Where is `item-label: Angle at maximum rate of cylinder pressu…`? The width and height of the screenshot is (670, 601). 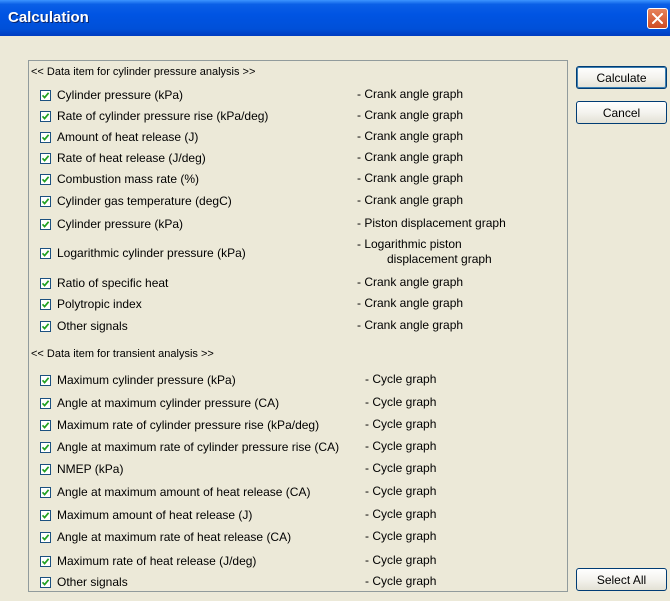
item-label: Angle at maximum rate of cylinder pressu… is located at coordinates (198, 447).